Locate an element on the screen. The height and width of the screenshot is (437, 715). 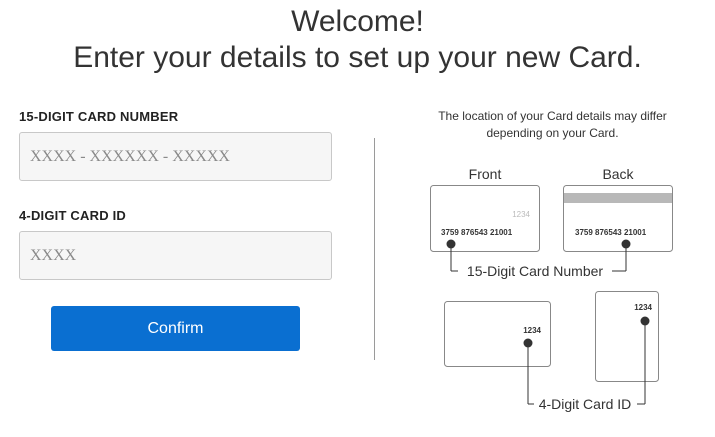
front-label: Front is located at coordinates (485, 174).